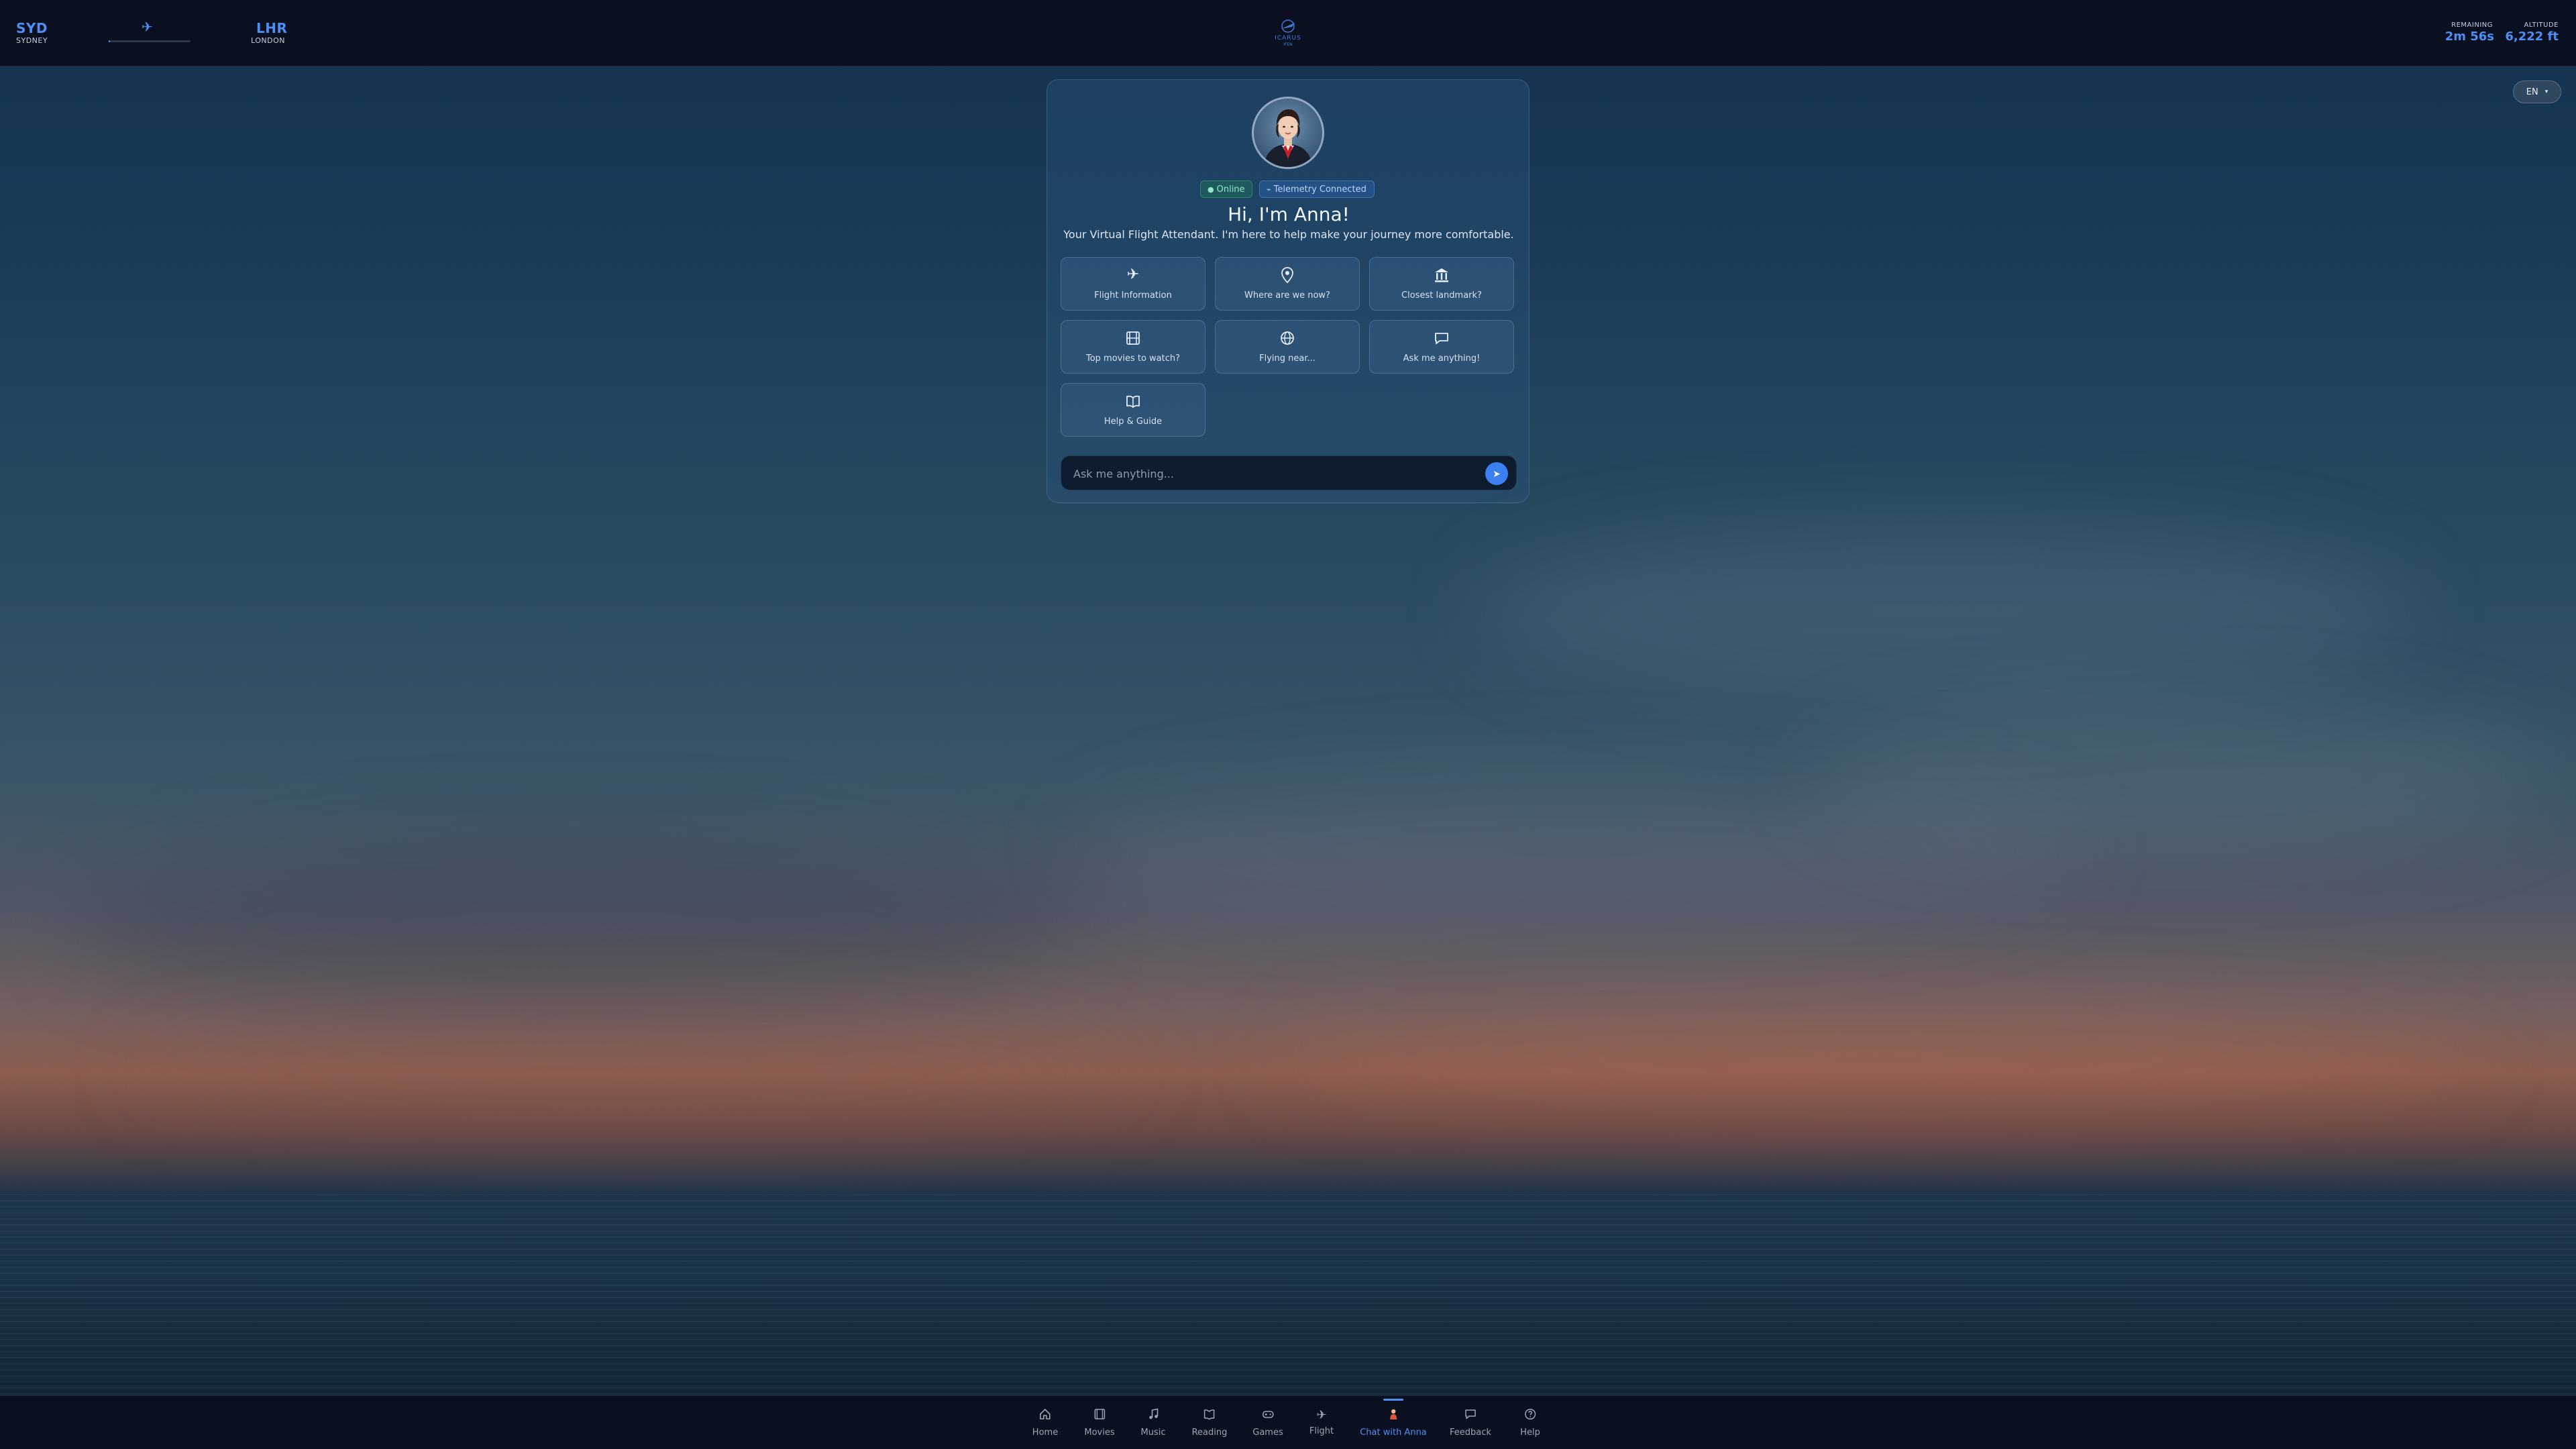 The height and width of the screenshot is (1449, 2576). What do you see at coordinates (1470, 1433) in the screenshot?
I see `nav-label: Feedback` at bounding box center [1470, 1433].